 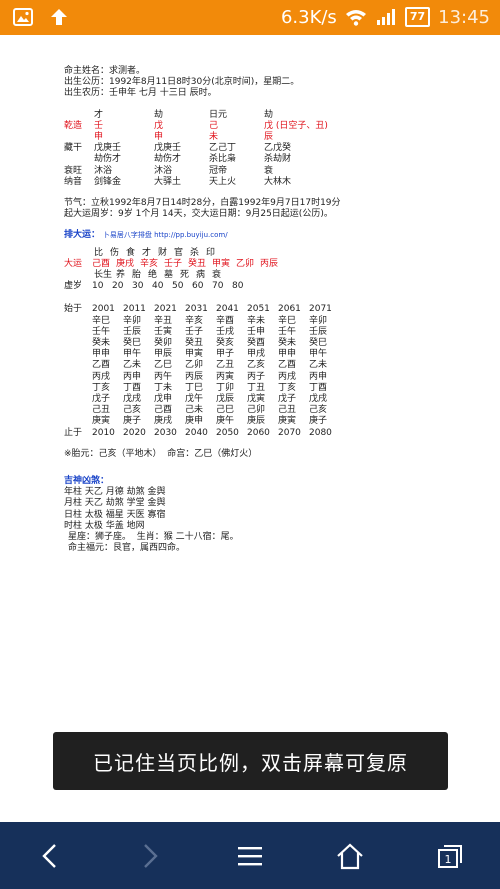 I want to click on network-speed: 6.3K/s, so click(x=308, y=17).